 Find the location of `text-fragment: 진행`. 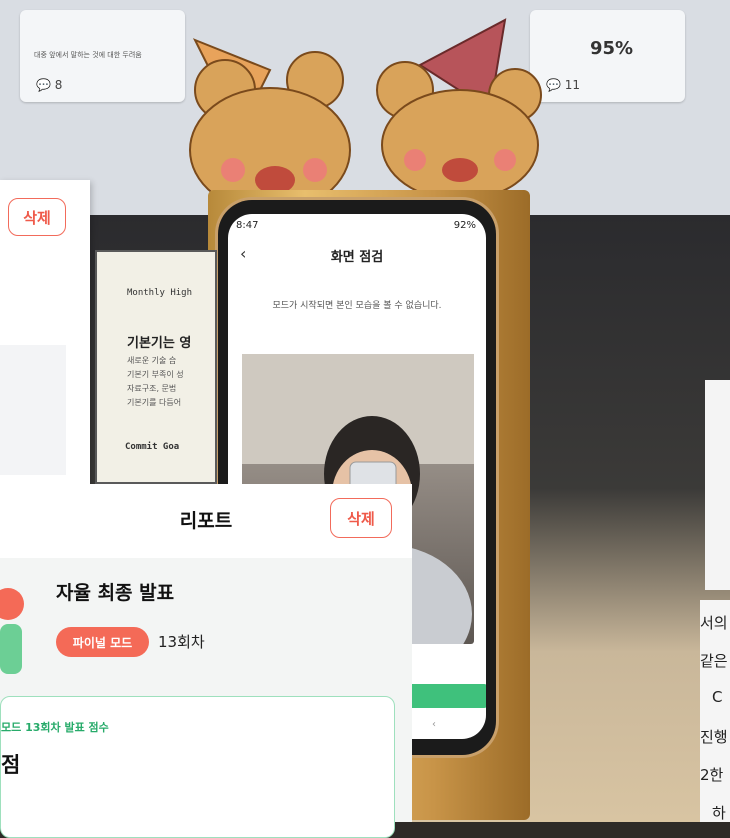

text-fragment: 진행 is located at coordinates (714, 737).